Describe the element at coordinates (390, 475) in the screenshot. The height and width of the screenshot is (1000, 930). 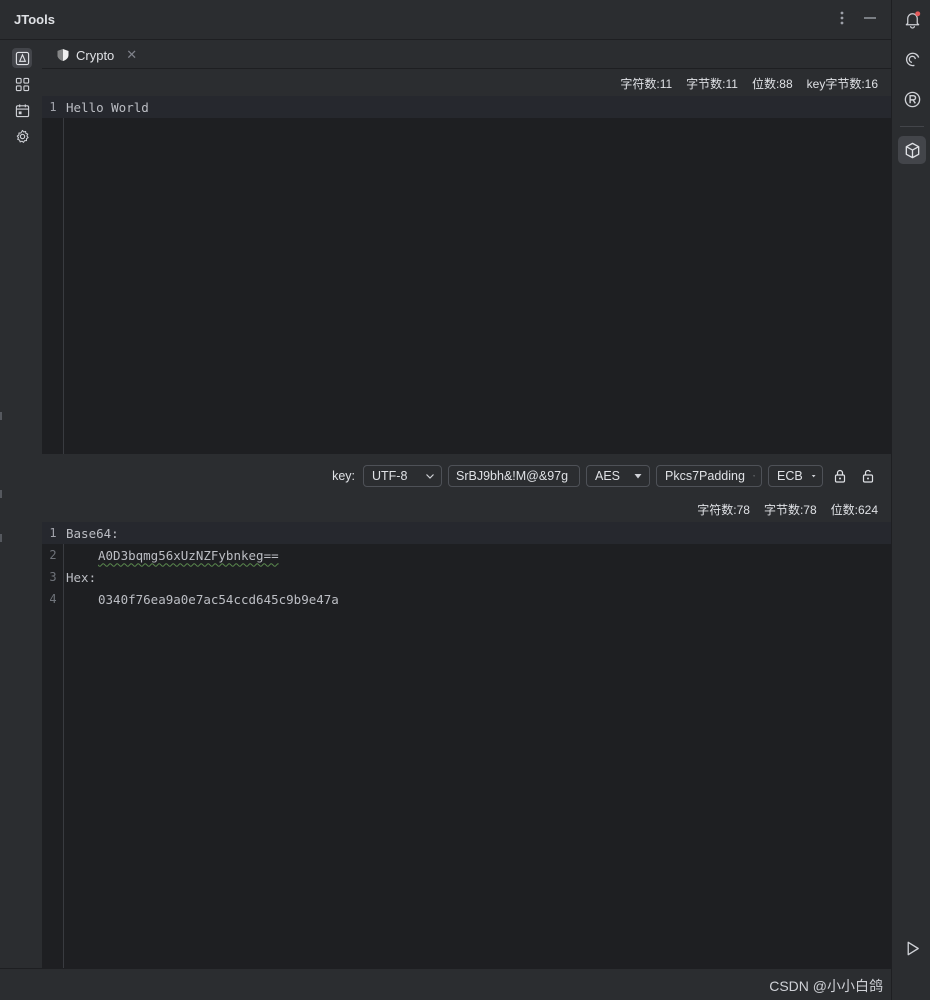
I see `encoding-value: UTF-8` at that location.